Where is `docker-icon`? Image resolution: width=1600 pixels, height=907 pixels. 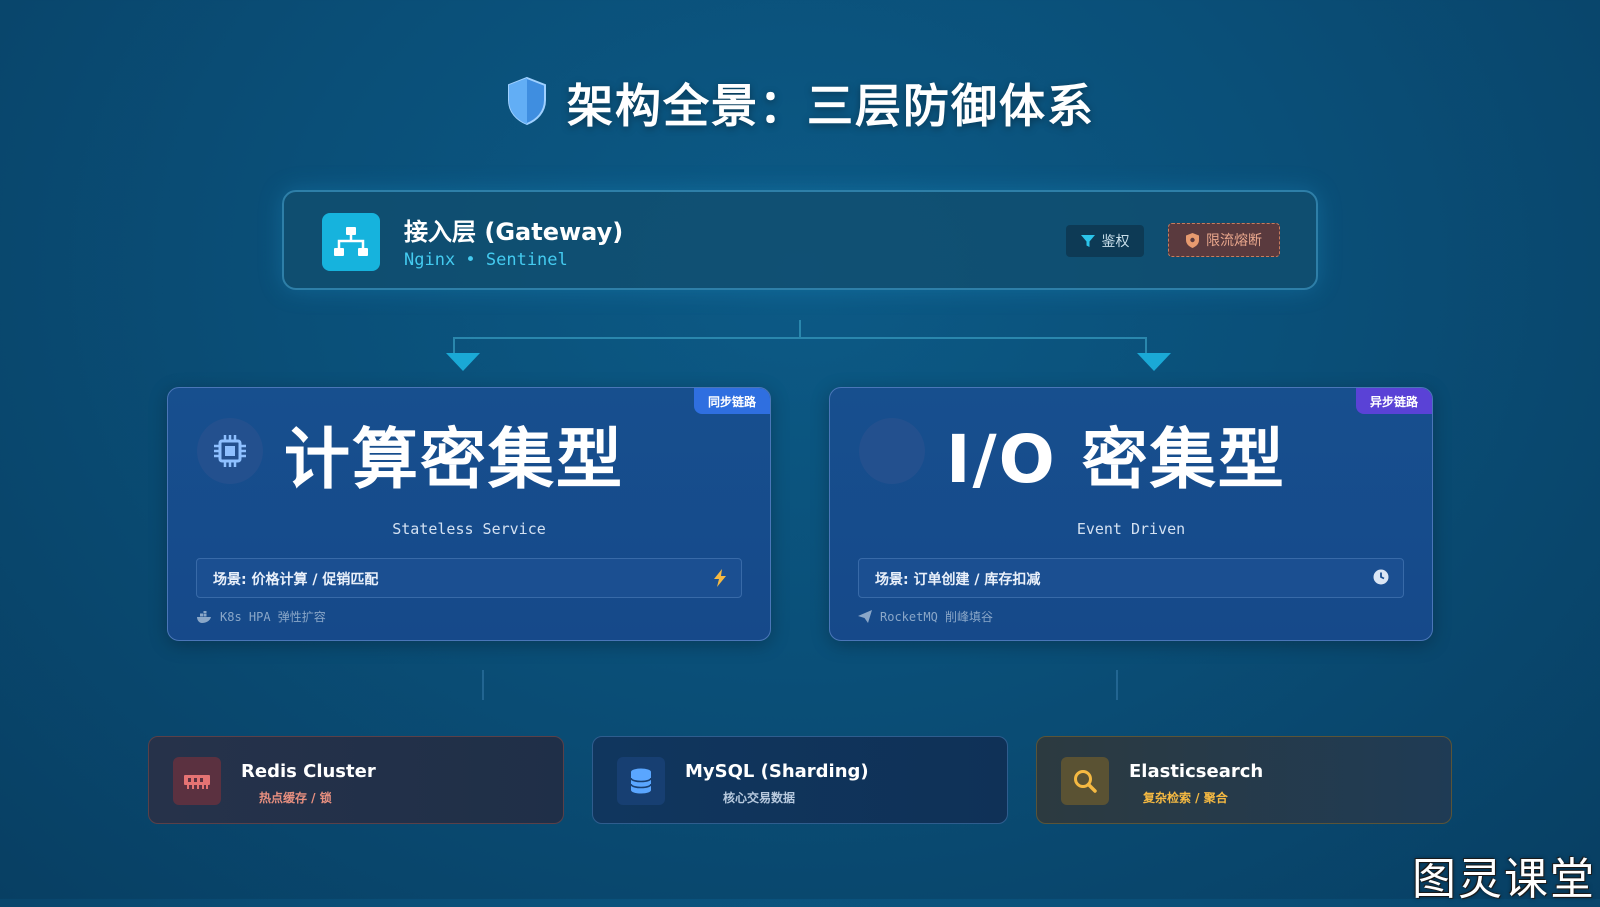 docker-icon is located at coordinates (204, 616).